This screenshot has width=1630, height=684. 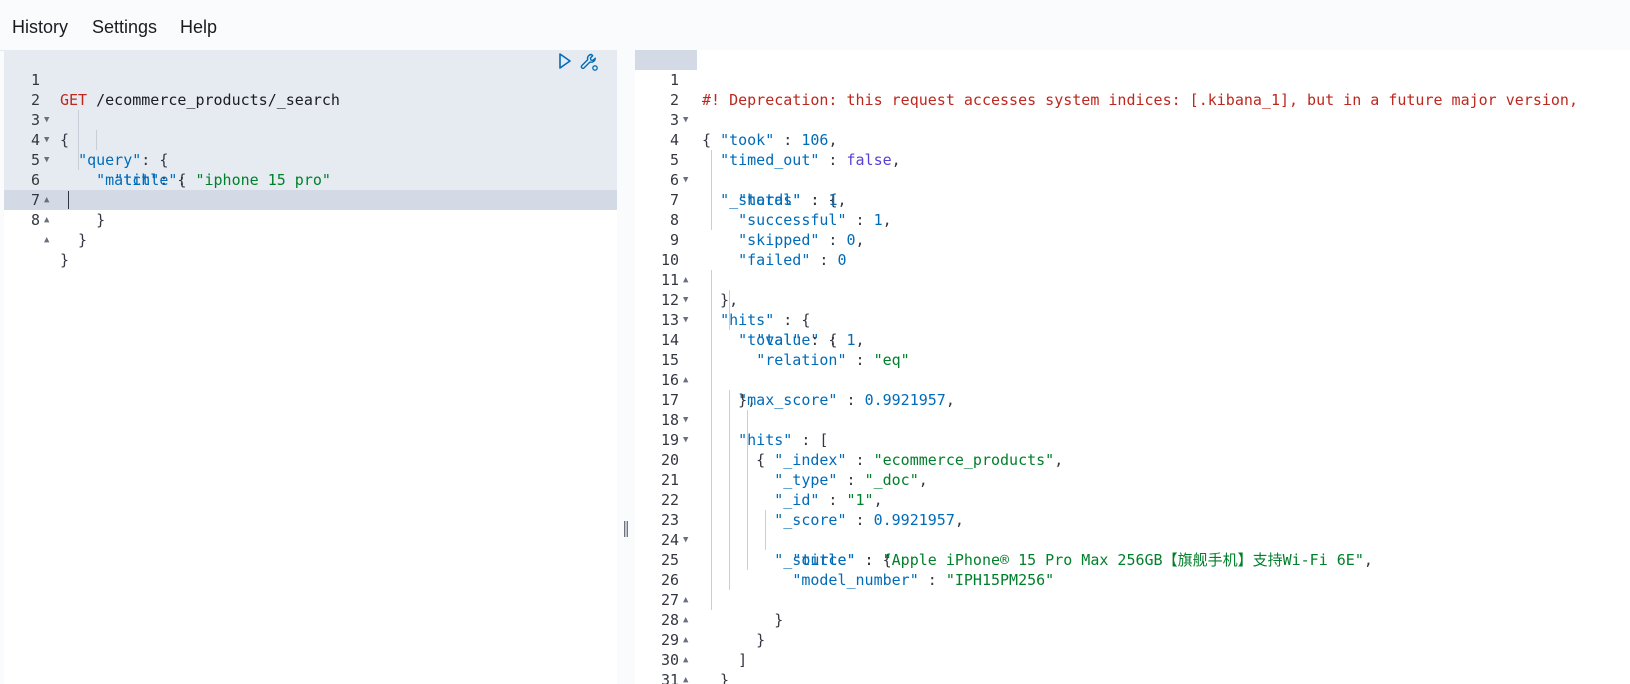 What do you see at coordinates (1132, 559) in the screenshot?
I see `response-line: 25 "model_number" : "IPH15PM256"` at bounding box center [1132, 559].